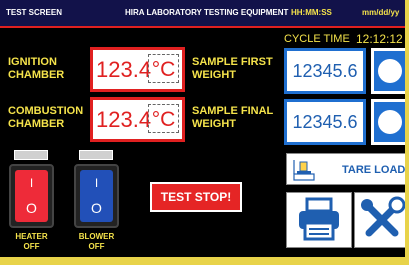  I want to click on ignition-temp-unit: °C, so click(163, 68).